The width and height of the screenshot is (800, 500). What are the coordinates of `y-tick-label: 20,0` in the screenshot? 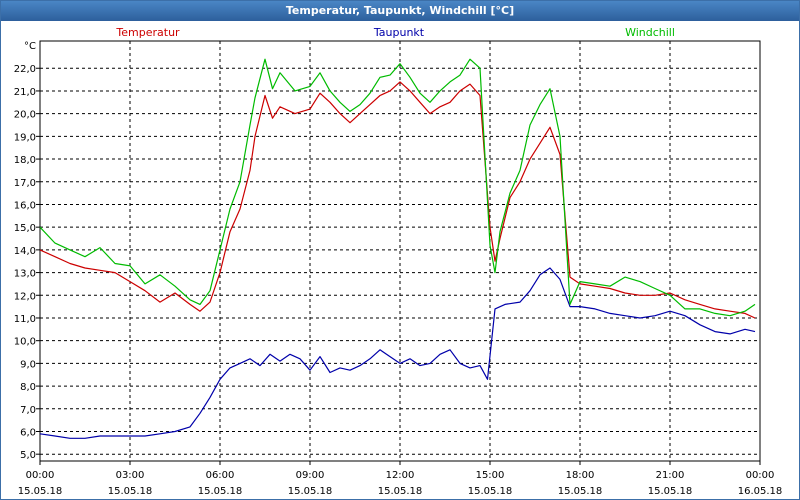 It's located at (25, 115).